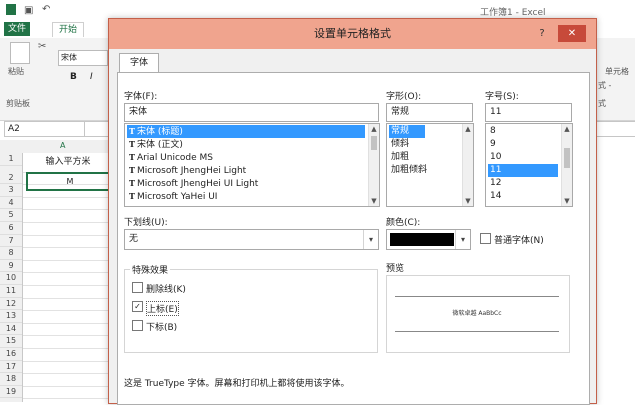  What do you see at coordinates (494, 157) in the screenshot?
I see `font-size-option: 10` at bounding box center [494, 157].